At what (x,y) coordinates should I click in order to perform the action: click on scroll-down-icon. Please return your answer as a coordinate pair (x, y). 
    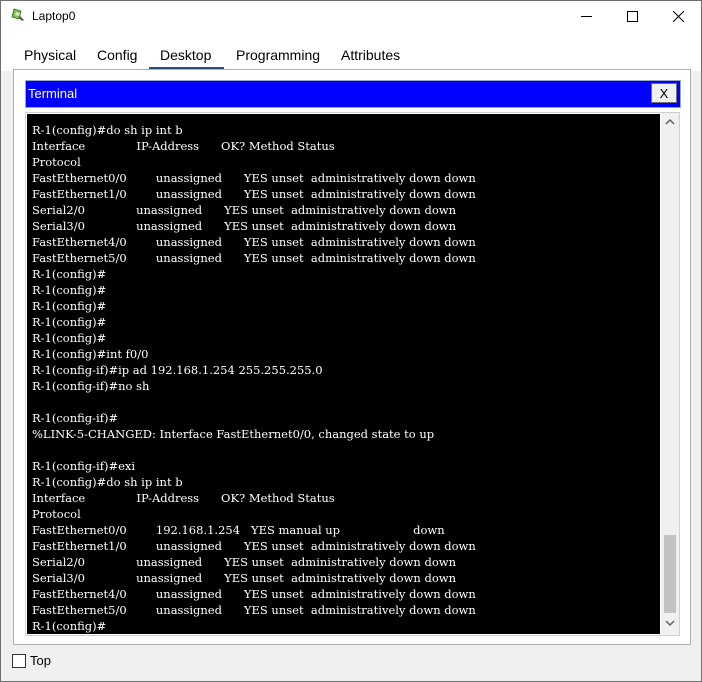
    Looking at the image, I should click on (670, 623).